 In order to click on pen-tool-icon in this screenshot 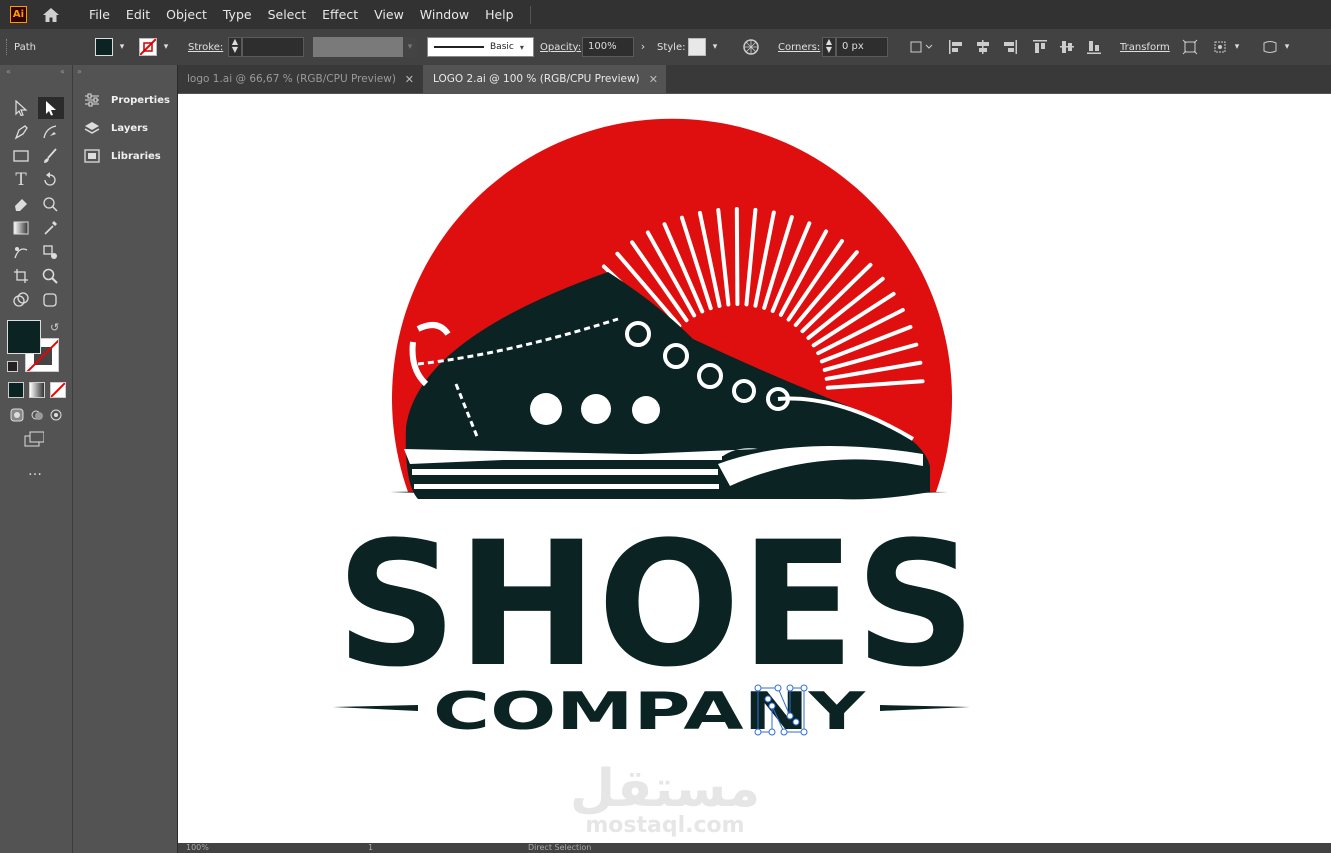, I will do `click(21, 132)`.